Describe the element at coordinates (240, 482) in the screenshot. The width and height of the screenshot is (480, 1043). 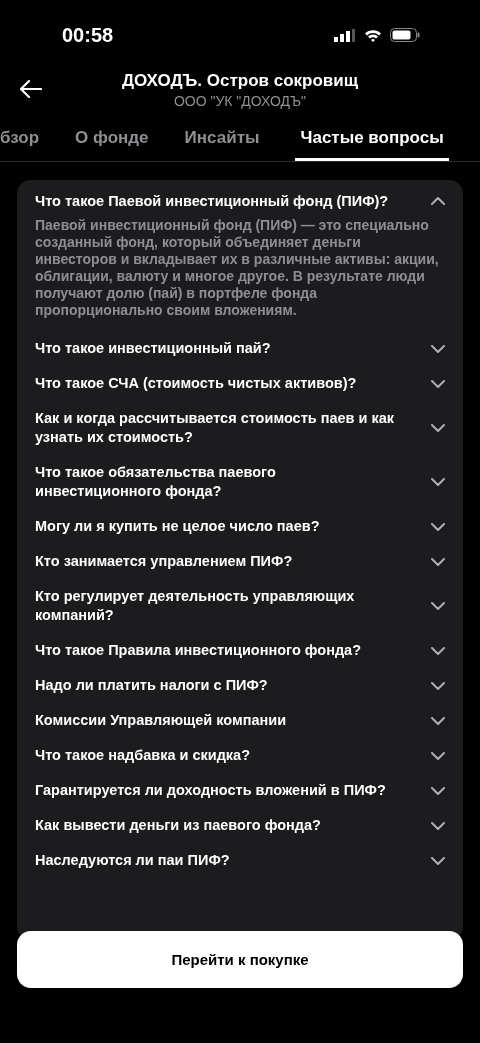
I see `faq-question: Что такое обязательства паевого инвестиционного фонда?` at that location.